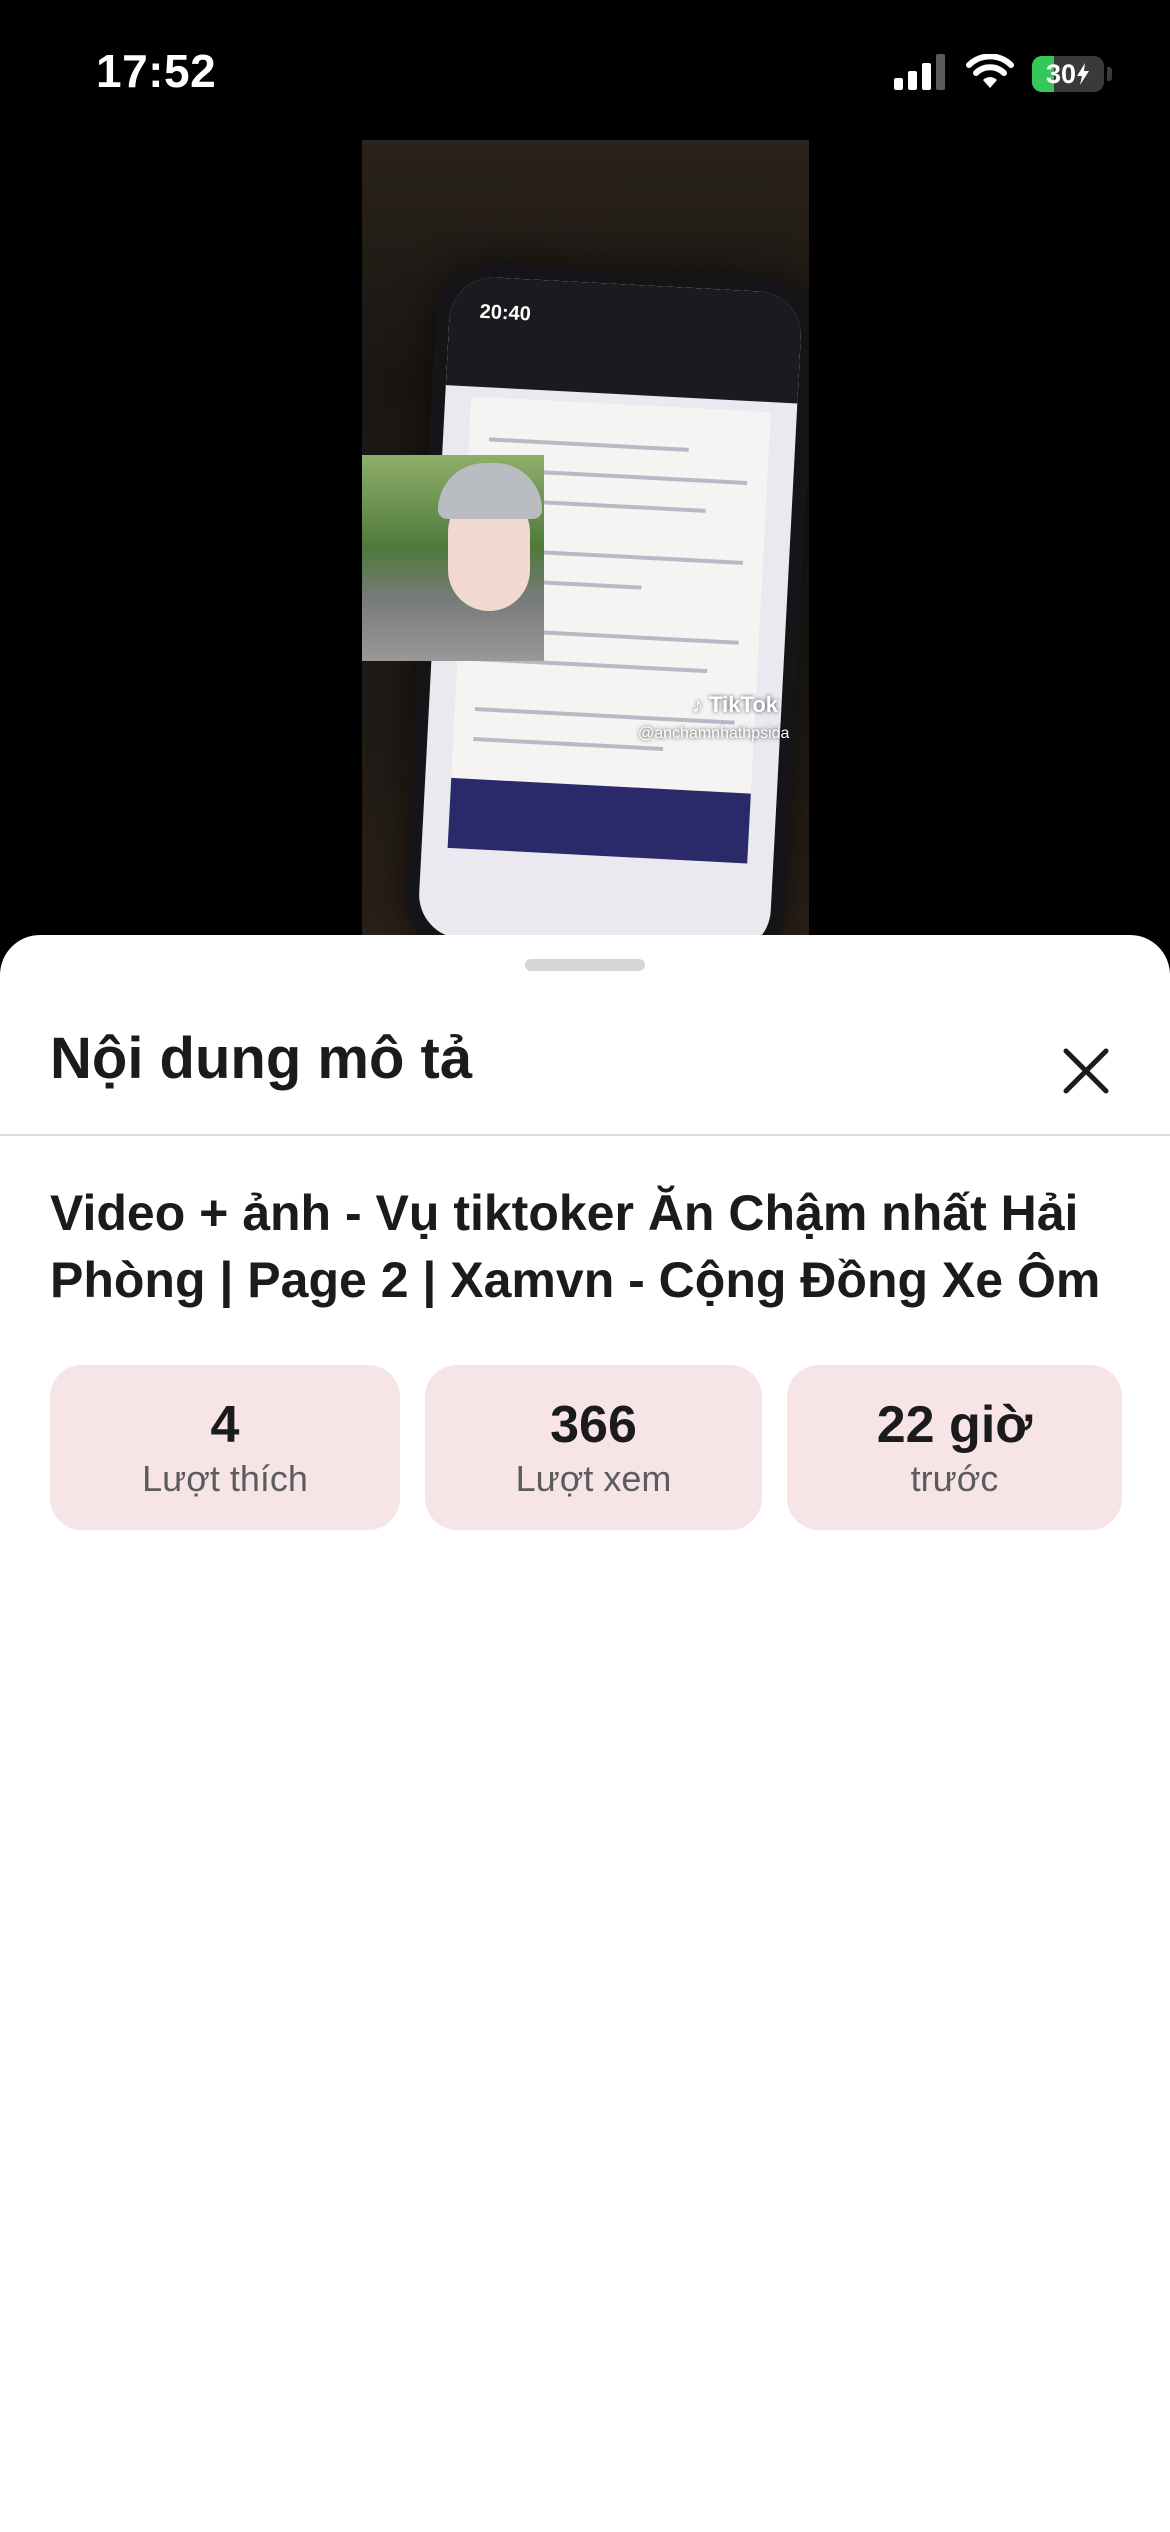  What do you see at coordinates (593, 1424) in the screenshot?
I see `views-count: 366` at bounding box center [593, 1424].